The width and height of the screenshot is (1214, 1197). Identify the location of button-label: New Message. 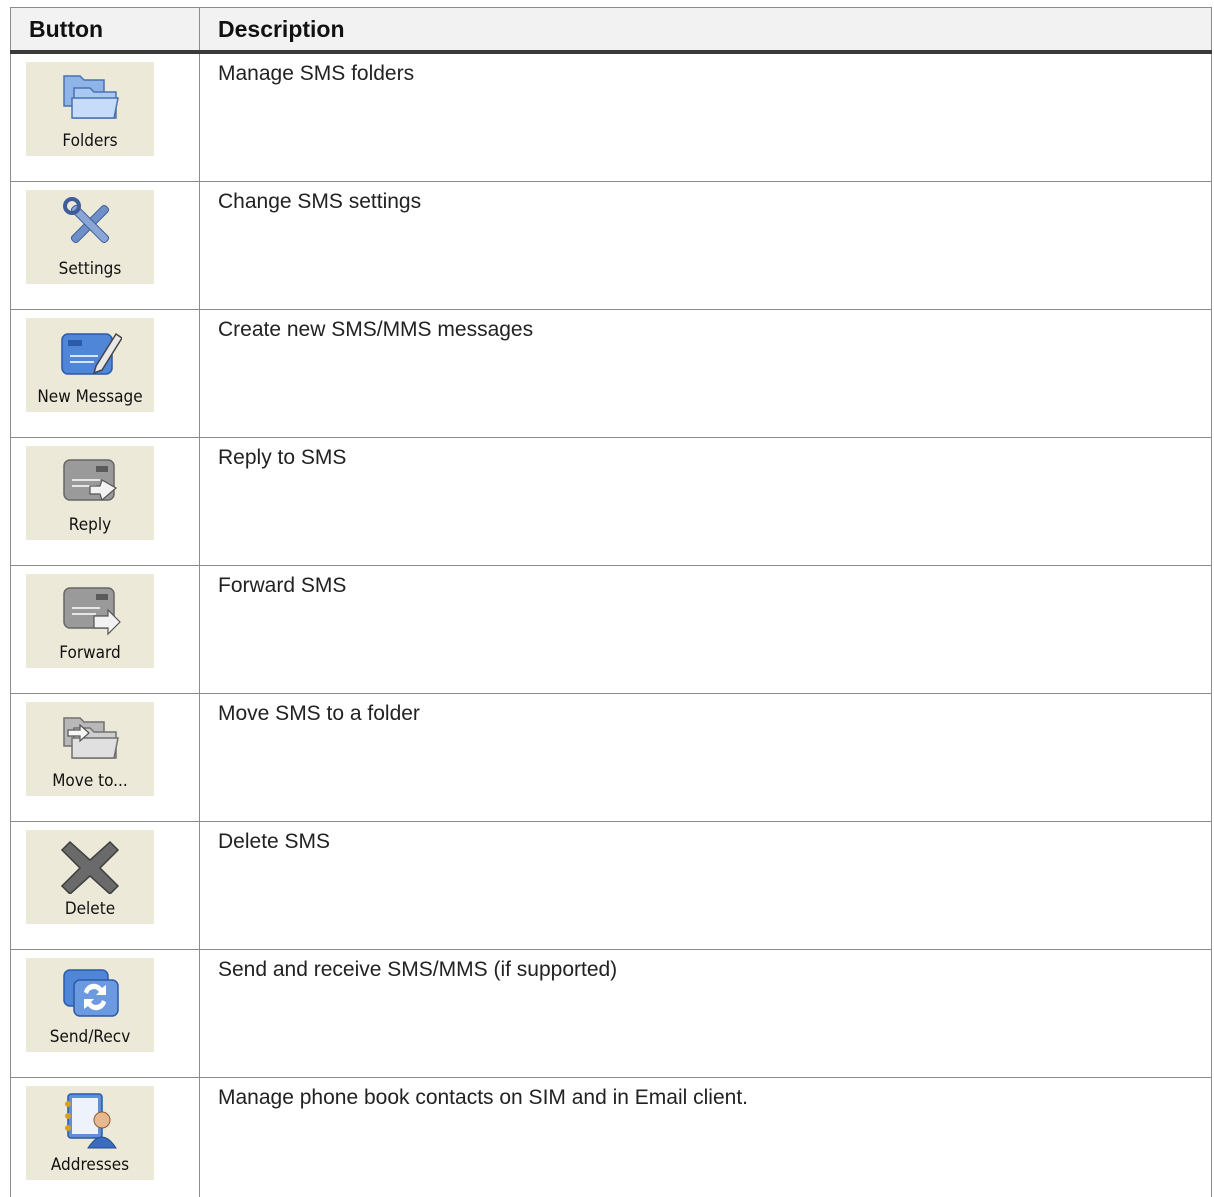
(89, 397).